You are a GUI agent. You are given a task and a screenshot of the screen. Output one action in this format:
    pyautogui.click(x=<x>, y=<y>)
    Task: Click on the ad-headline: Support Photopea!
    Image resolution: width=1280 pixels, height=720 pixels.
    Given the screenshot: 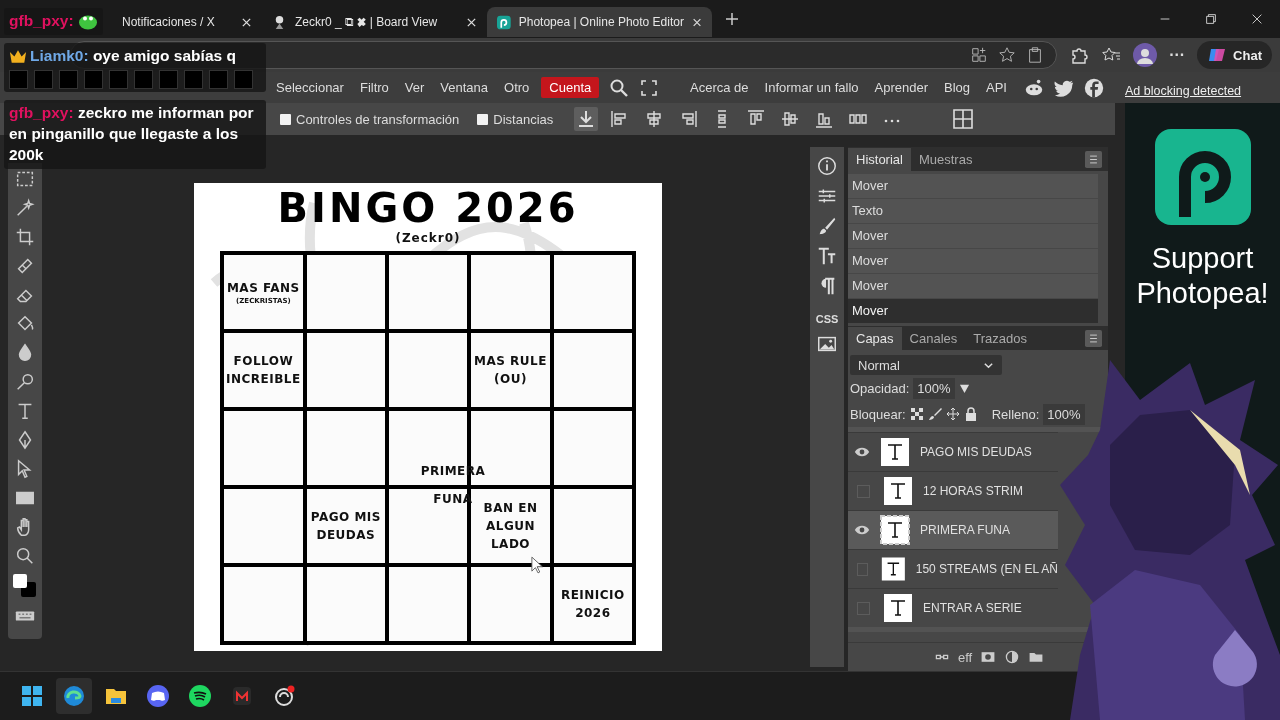 What is the action you would take?
    pyautogui.click(x=1202, y=276)
    